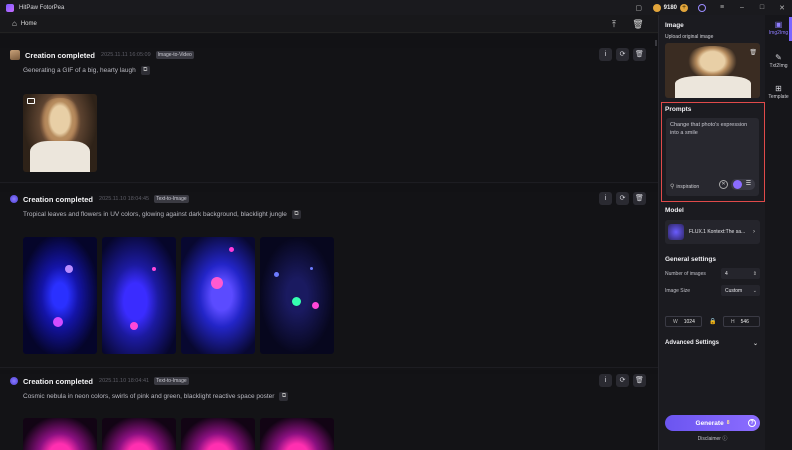 This screenshot has width=792, height=450. Describe the element at coordinates (31, 101) in the screenshot. I see `video-icon` at that location.